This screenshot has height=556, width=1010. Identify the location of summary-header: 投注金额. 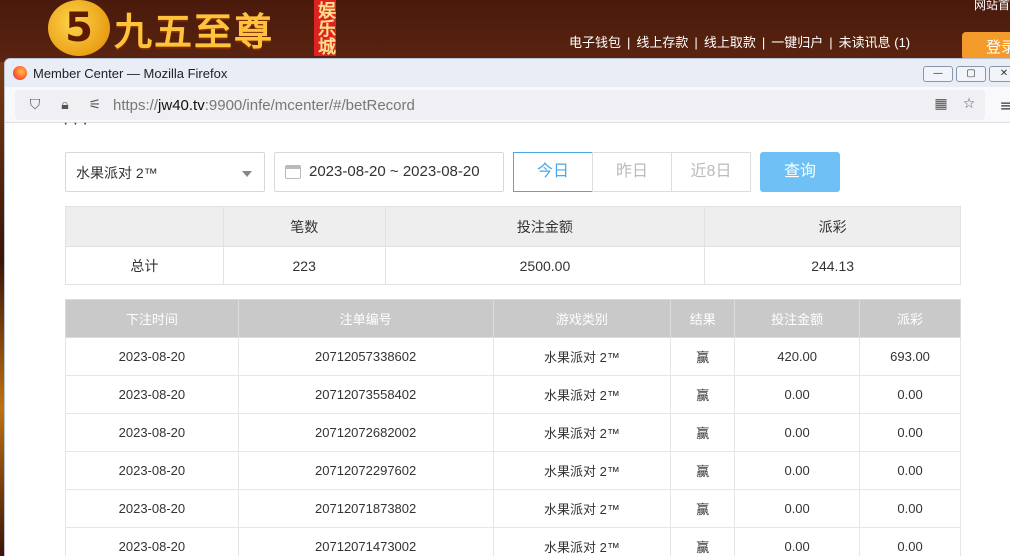
(545, 226).